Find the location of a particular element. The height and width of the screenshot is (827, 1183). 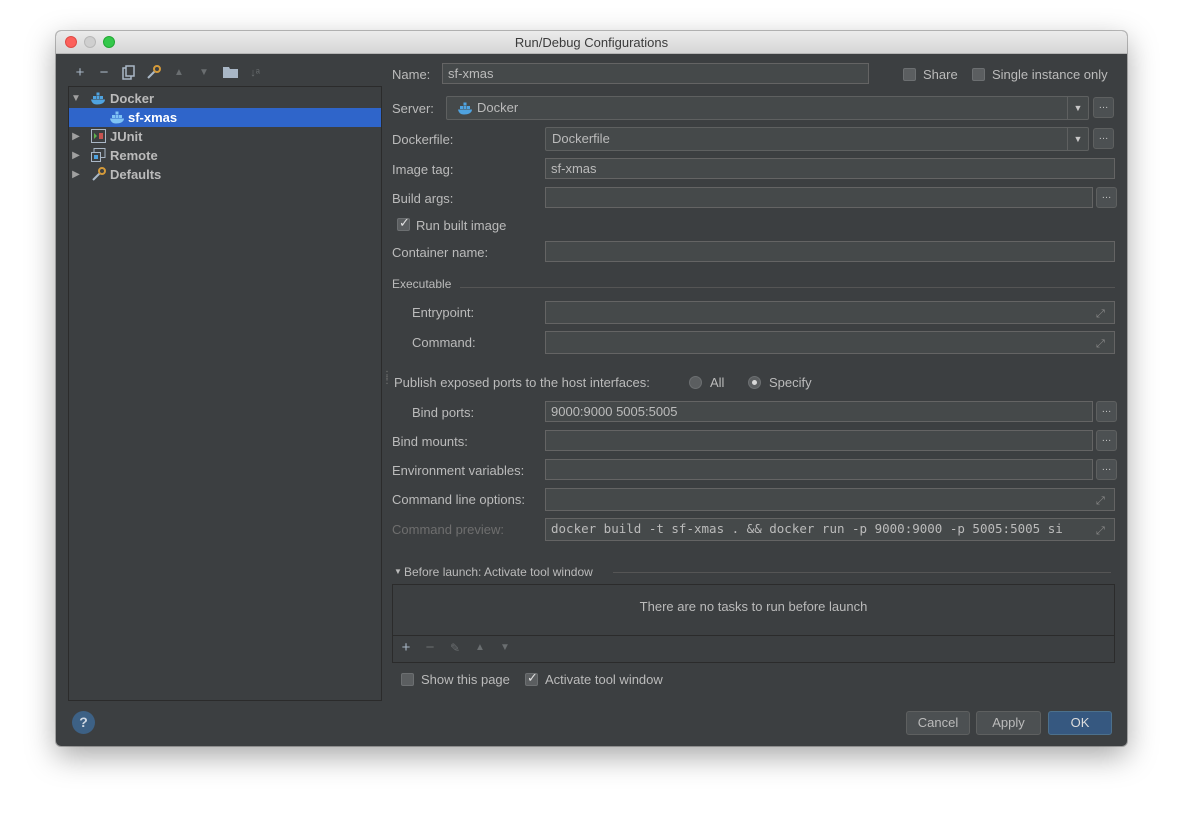

radio-selected-dot is located at coordinates (754, 382).